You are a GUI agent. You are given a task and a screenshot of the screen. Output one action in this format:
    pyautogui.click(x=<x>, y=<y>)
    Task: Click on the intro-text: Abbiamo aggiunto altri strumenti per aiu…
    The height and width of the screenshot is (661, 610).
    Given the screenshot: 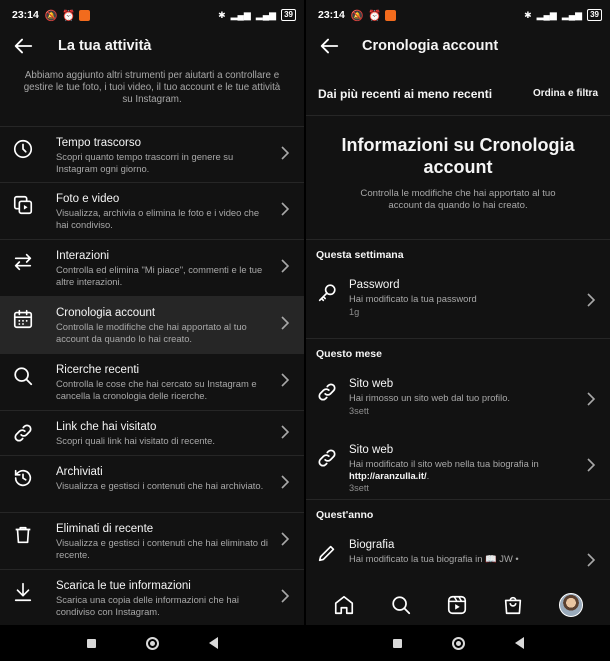 What is the action you would take?
    pyautogui.click(x=152, y=87)
    